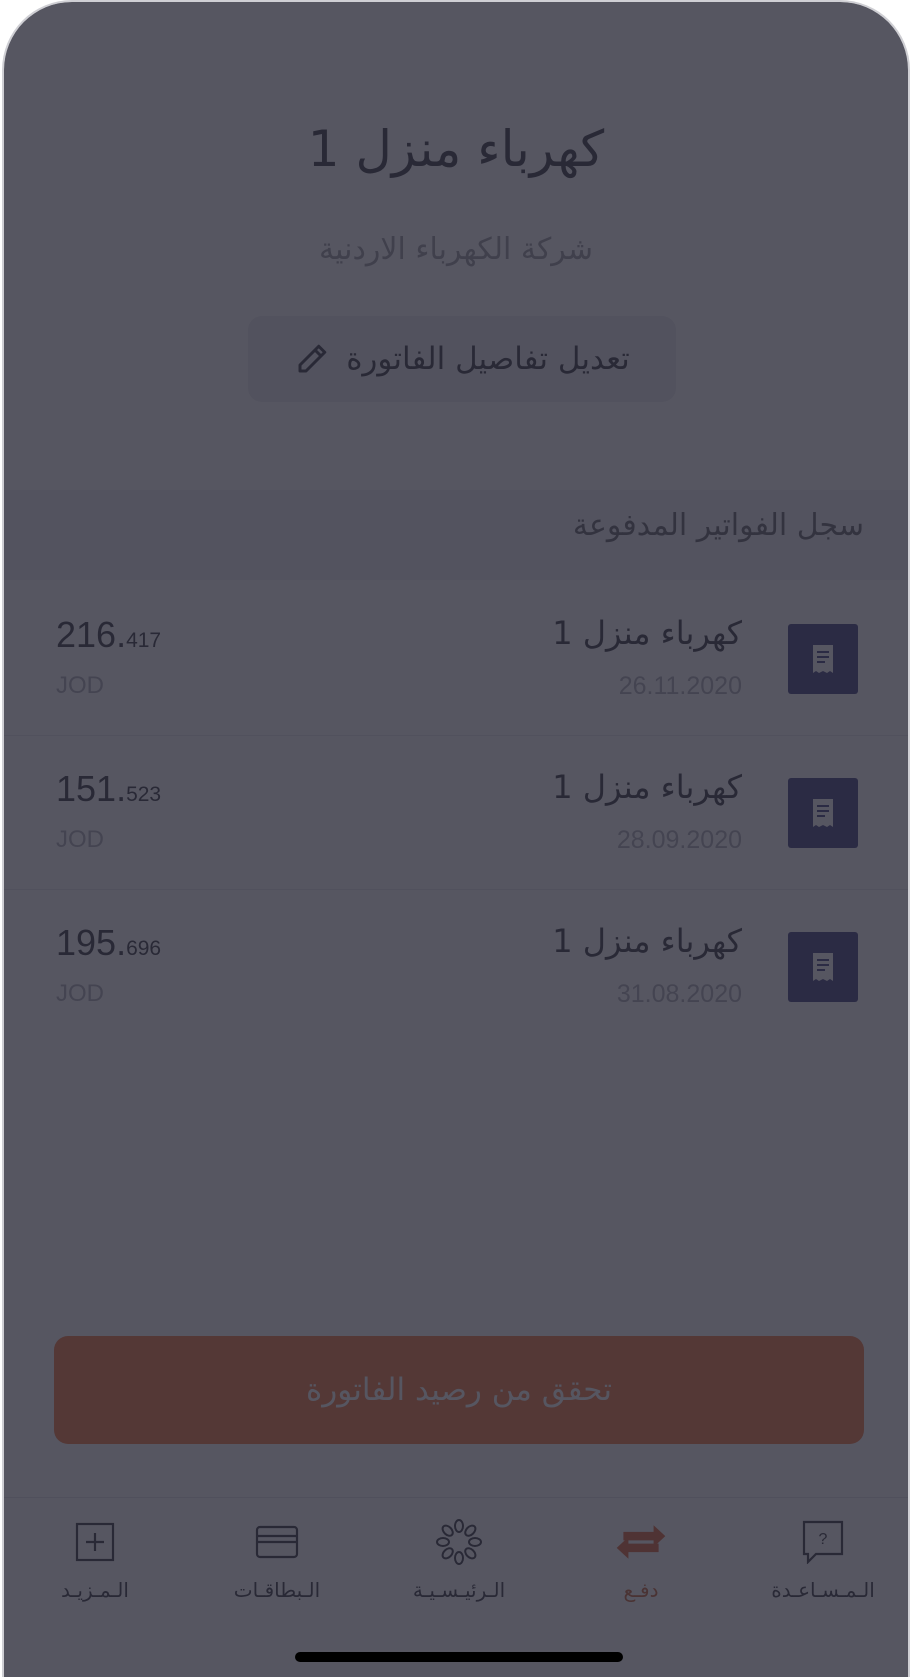 Image resolution: width=912 pixels, height=1677 pixels. What do you see at coordinates (679, 840) in the screenshot?
I see `bill-date: 28.09.2020` at bounding box center [679, 840].